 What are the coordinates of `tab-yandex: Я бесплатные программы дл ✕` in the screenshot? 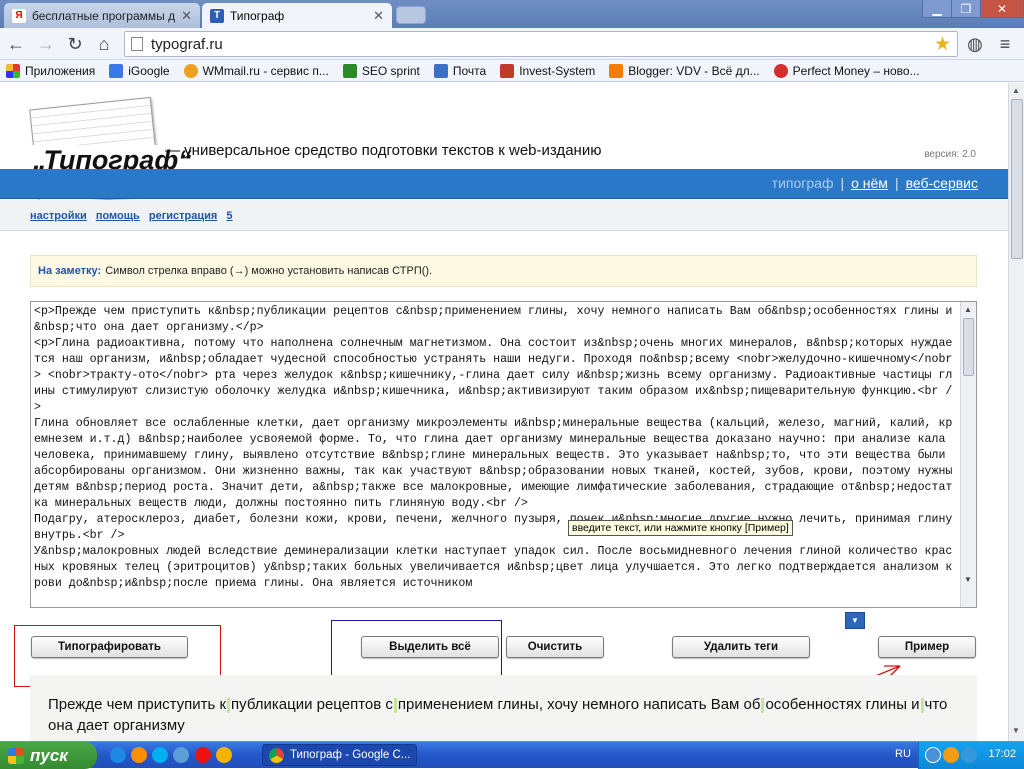 It's located at (102, 15).